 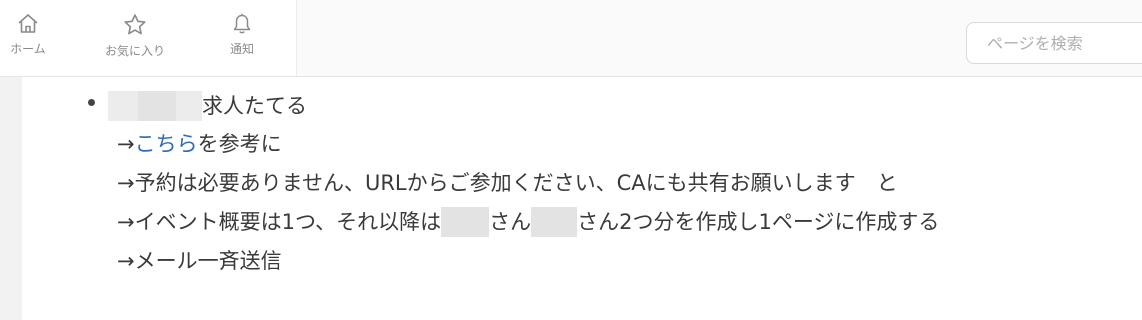 What do you see at coordinates (1063, 43) in the screenshot?
I see `search-input` at bounding box center [1063, 43].